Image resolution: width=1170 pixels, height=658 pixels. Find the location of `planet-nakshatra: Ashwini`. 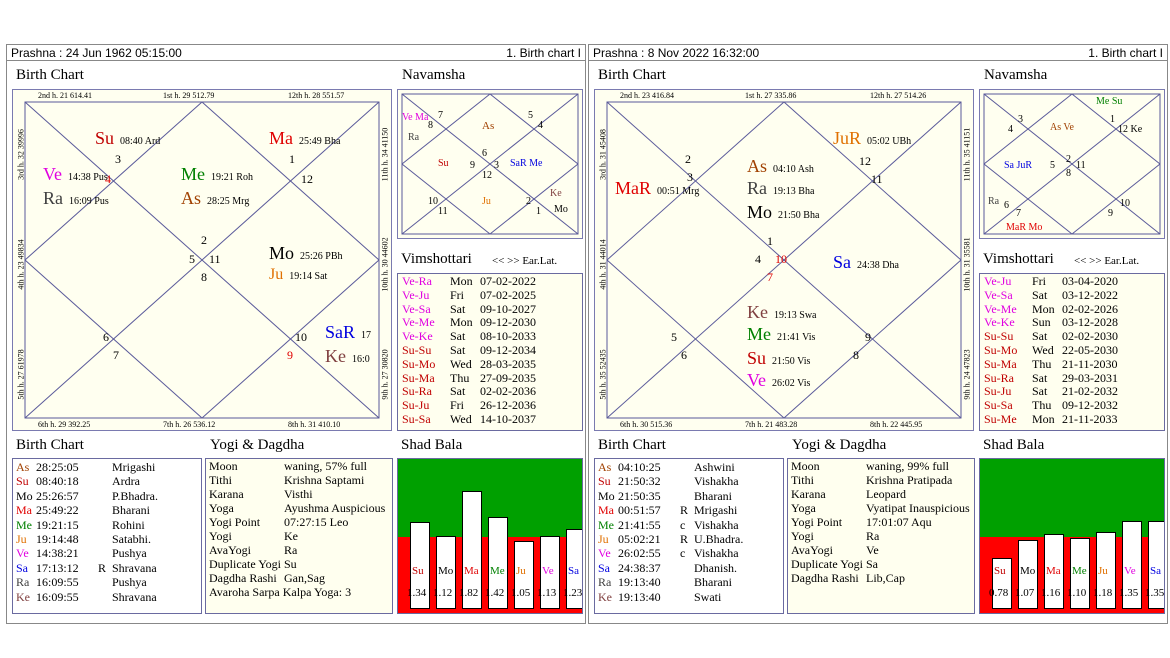

planet-nakshatra: Ashwini is located at coordinates (714, 467).